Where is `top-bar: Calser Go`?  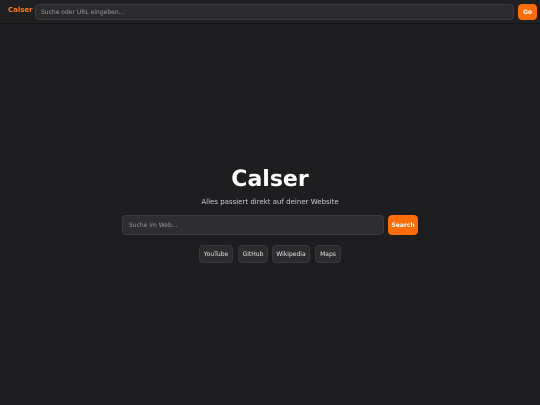 top-bar: Calser Go is located at coordinates (270, 12).